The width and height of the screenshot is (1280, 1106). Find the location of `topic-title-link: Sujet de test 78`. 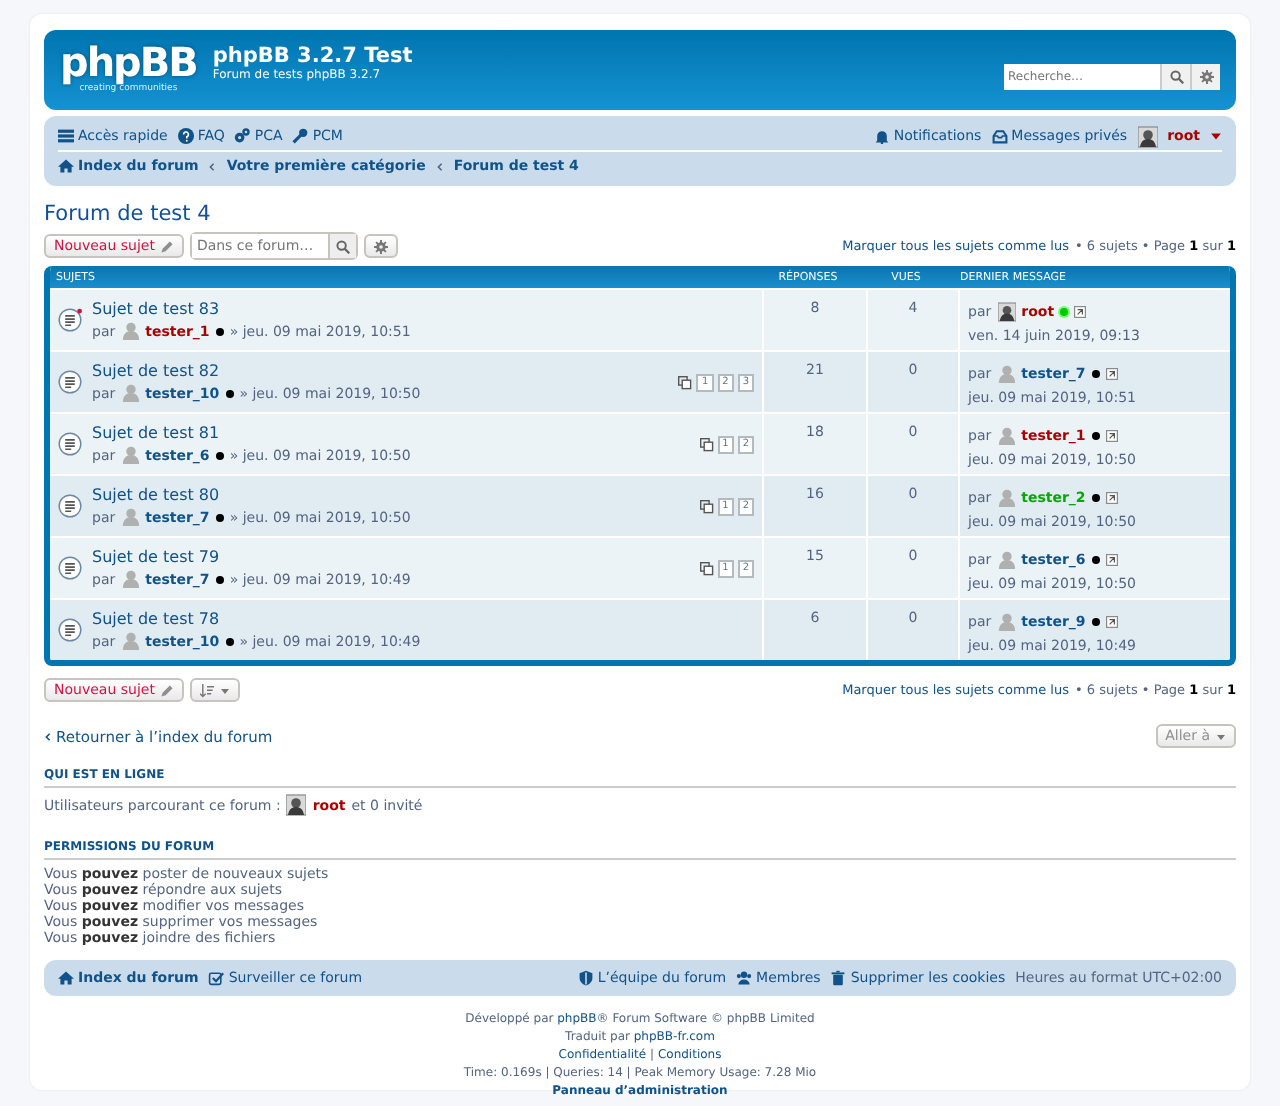

topic-title-link: Sujet de test 78 is located at coordinates (156, 619).